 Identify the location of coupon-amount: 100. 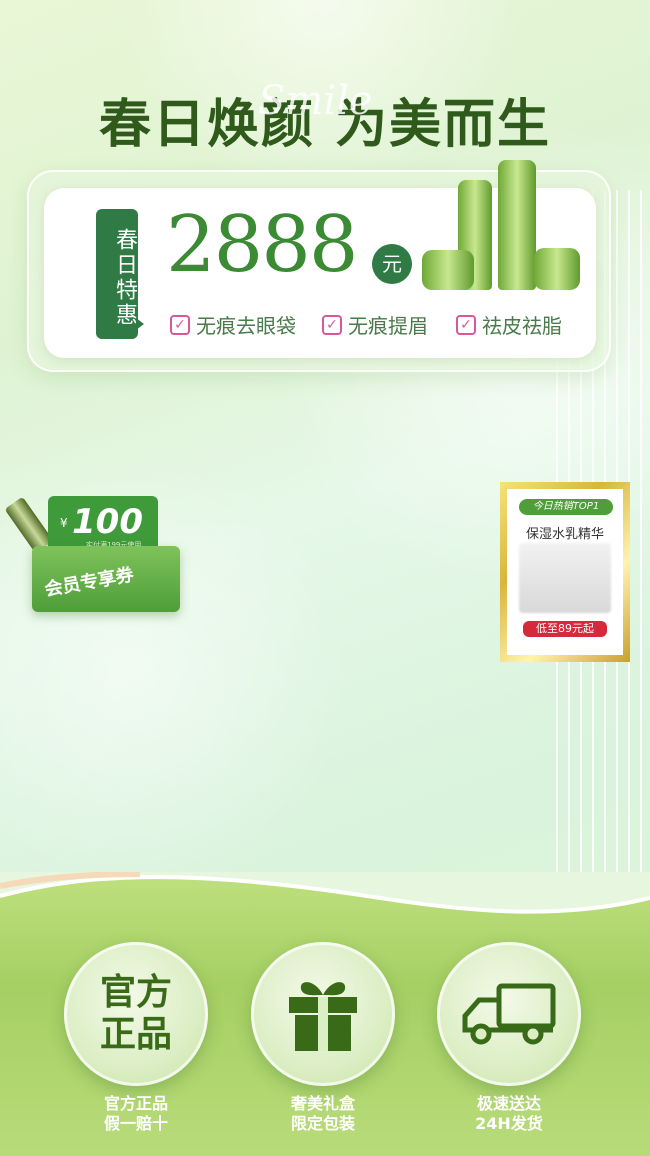
(107, 522).